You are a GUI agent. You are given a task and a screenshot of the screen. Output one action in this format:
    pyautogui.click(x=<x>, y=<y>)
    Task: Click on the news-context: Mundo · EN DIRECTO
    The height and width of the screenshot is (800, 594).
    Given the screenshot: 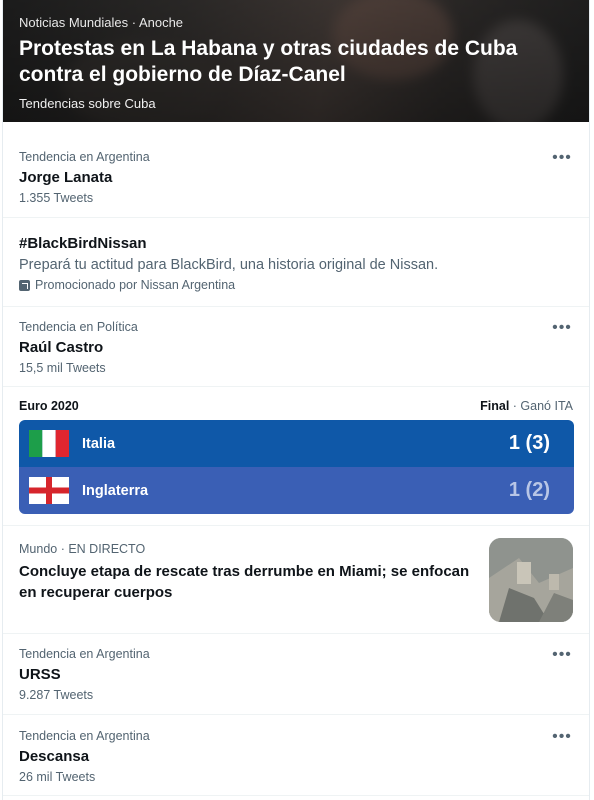 What is the action you would take?
    pyautogui.click(x=82, y=549)
    